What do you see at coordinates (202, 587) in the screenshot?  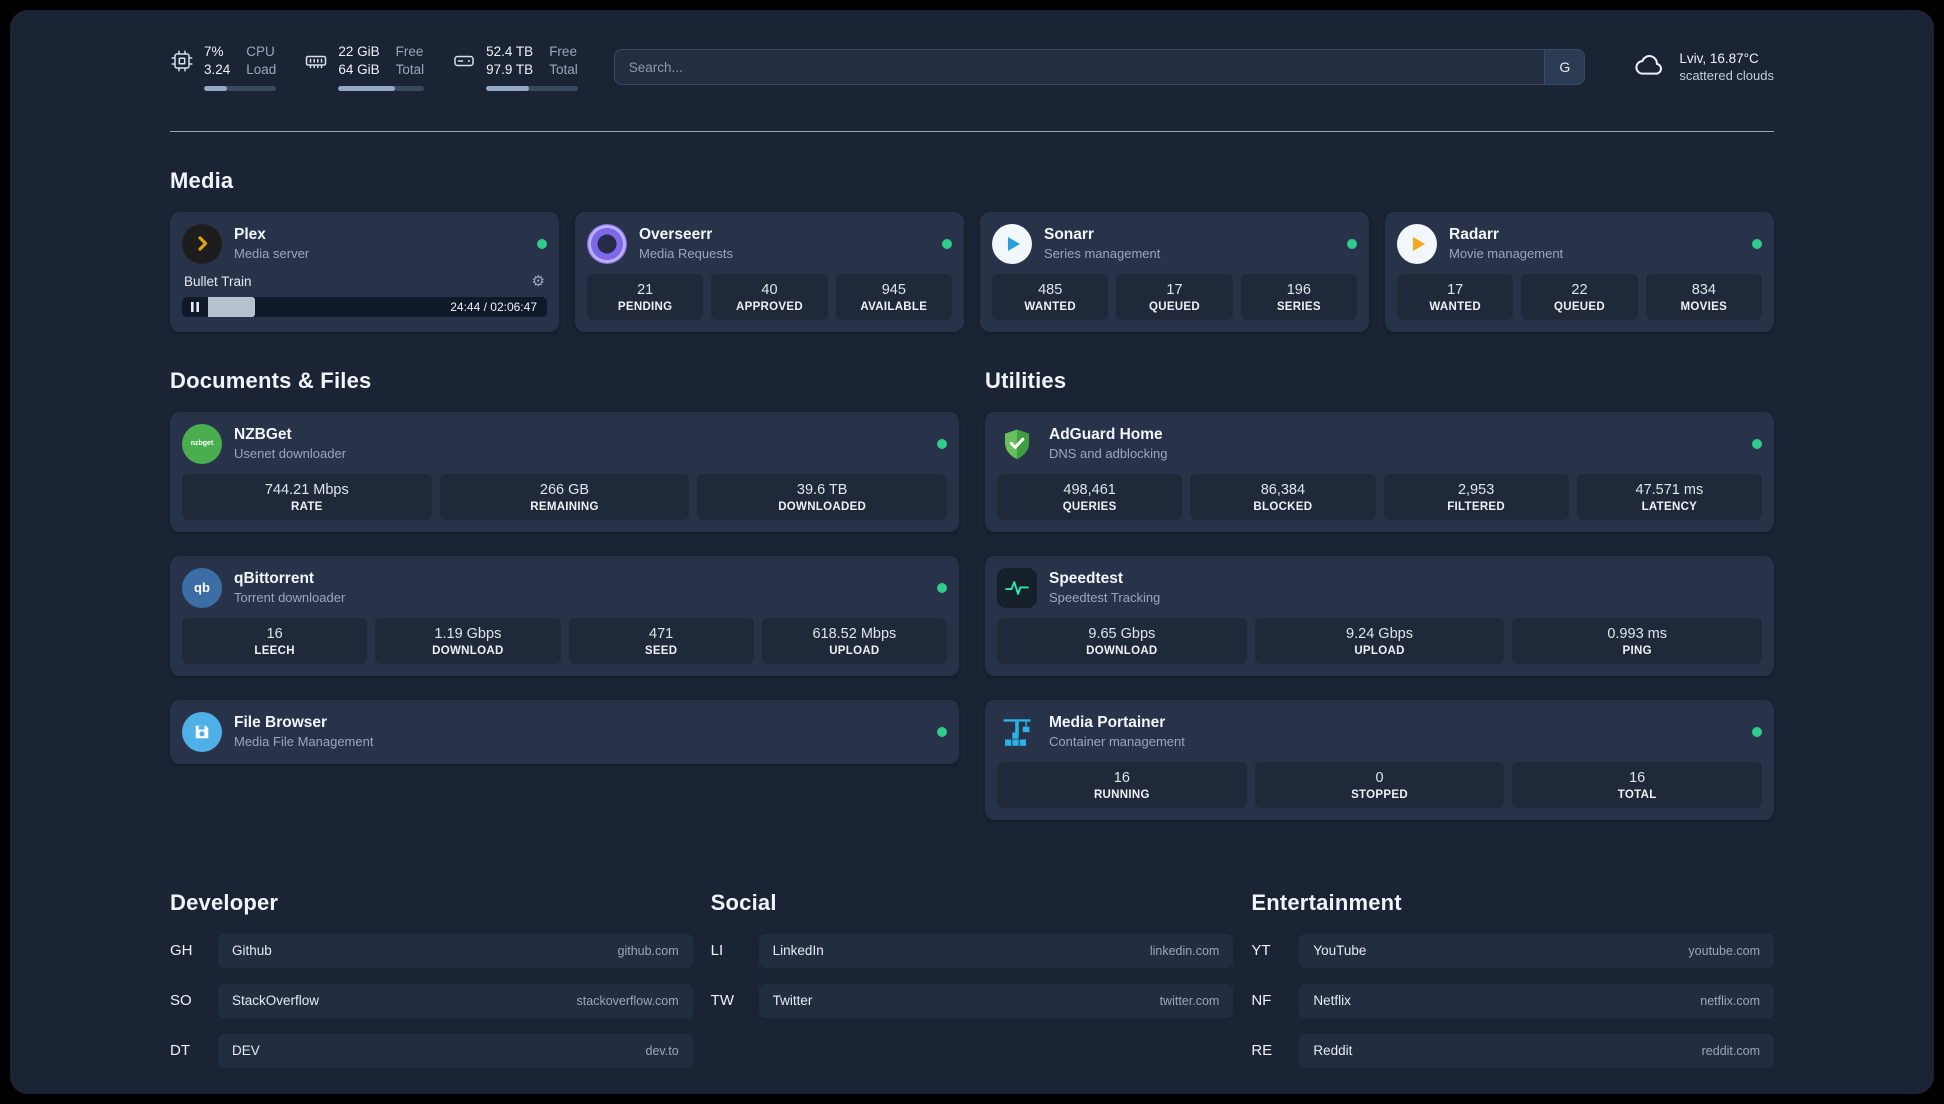 I see `qbittorrent-icon: qb` at bounding box center [202, 587].